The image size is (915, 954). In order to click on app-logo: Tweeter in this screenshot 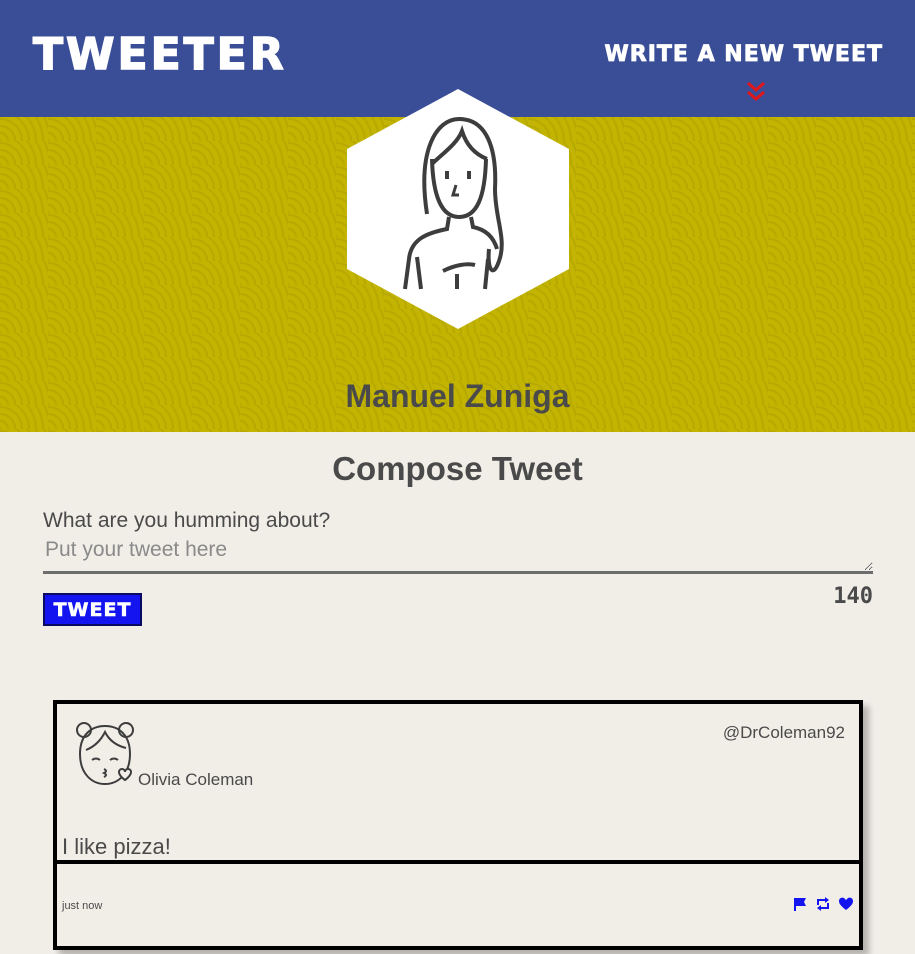, I will do `click(159, 55)`.